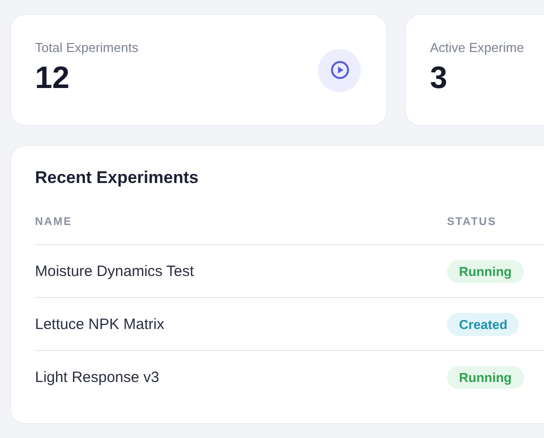  What do you see at coordinates (483, 324) in the screenshot?
I see `status-badge: Created` at bounding box center [483, 324].